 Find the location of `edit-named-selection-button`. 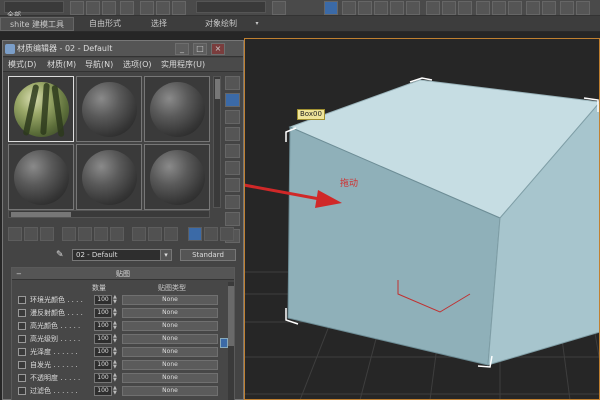

edit-named-selection-button is located at coordinates (433, 8).